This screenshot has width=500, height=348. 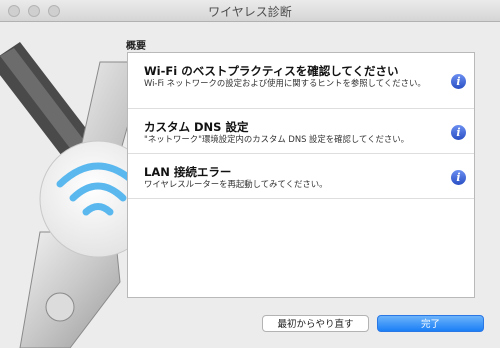 I want to click on list-item: LAN 接続エラー ワイヤレスルーターを再起動してみてください。 i, so click(x=301, y=176).